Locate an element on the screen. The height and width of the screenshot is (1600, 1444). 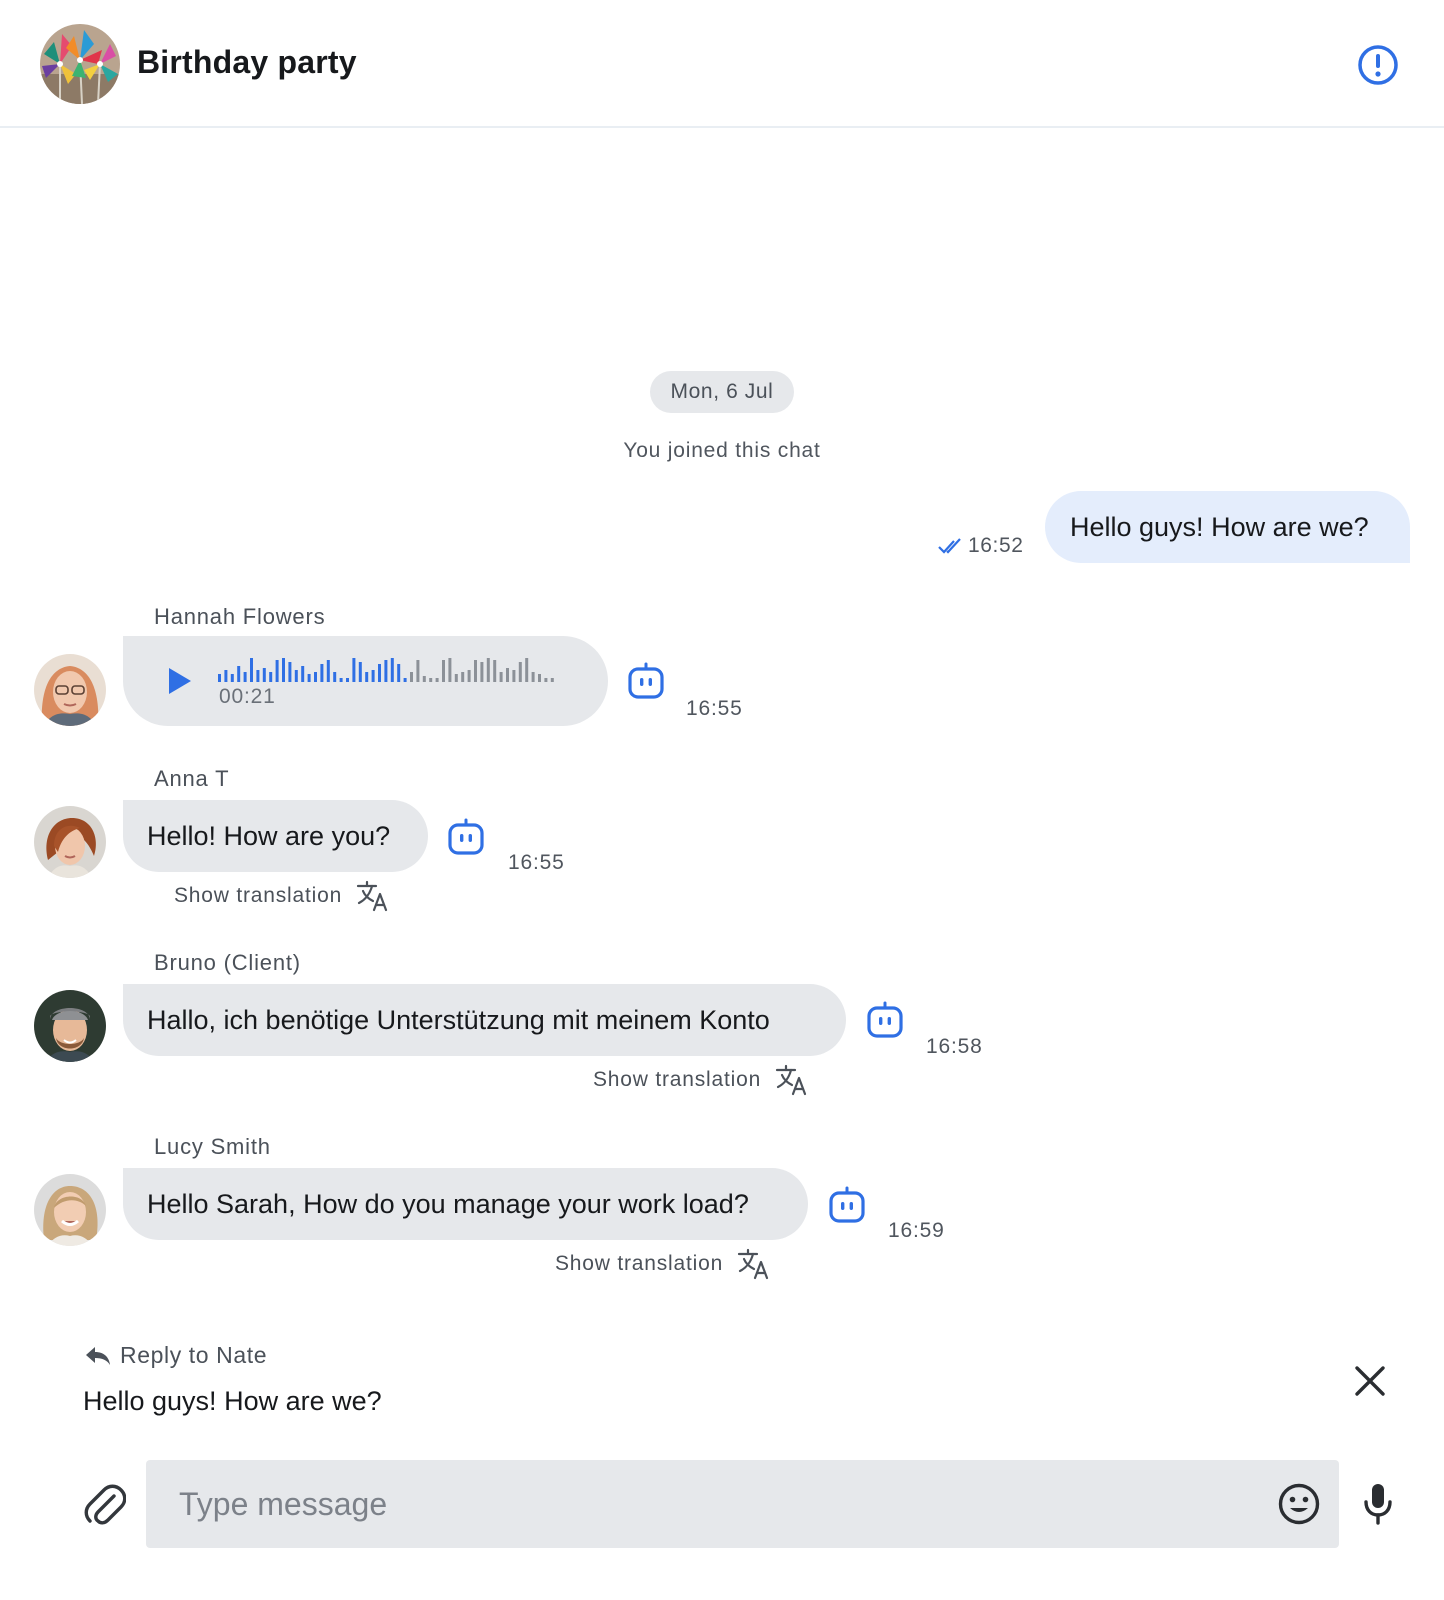
double-check-icon is located at coordinates (949, 546).